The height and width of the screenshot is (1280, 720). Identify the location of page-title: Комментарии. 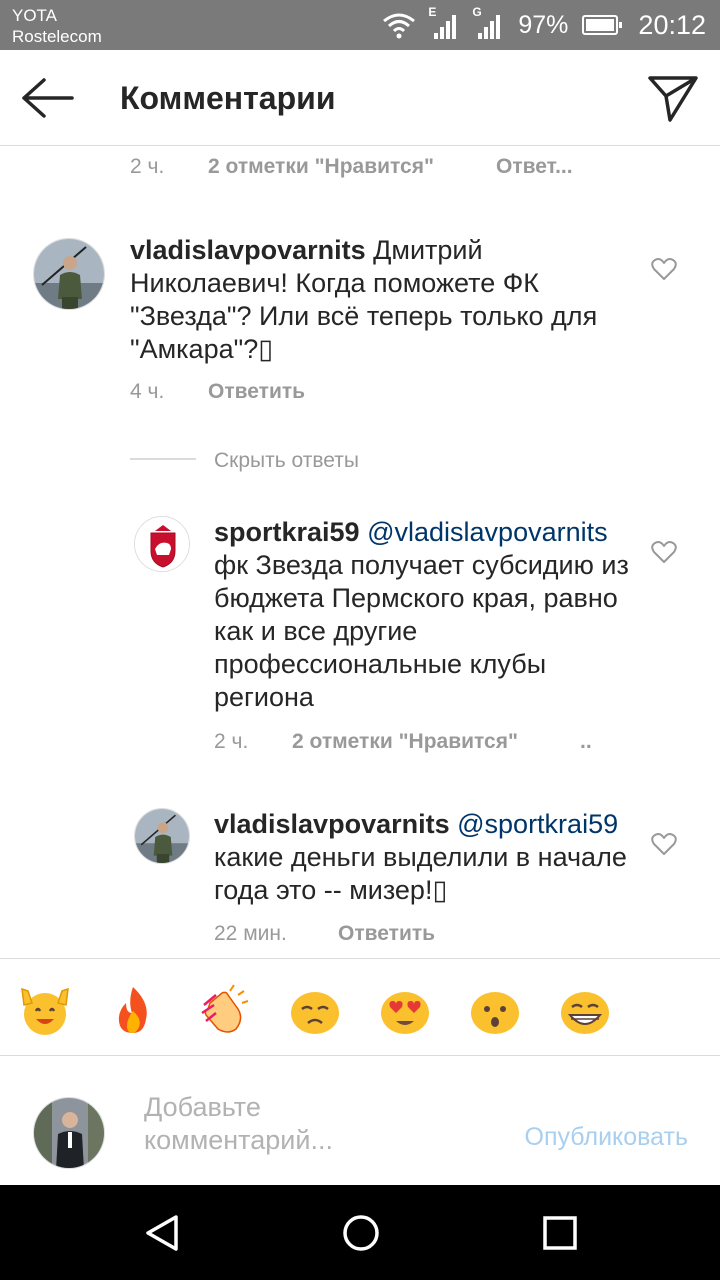
(228, 98).